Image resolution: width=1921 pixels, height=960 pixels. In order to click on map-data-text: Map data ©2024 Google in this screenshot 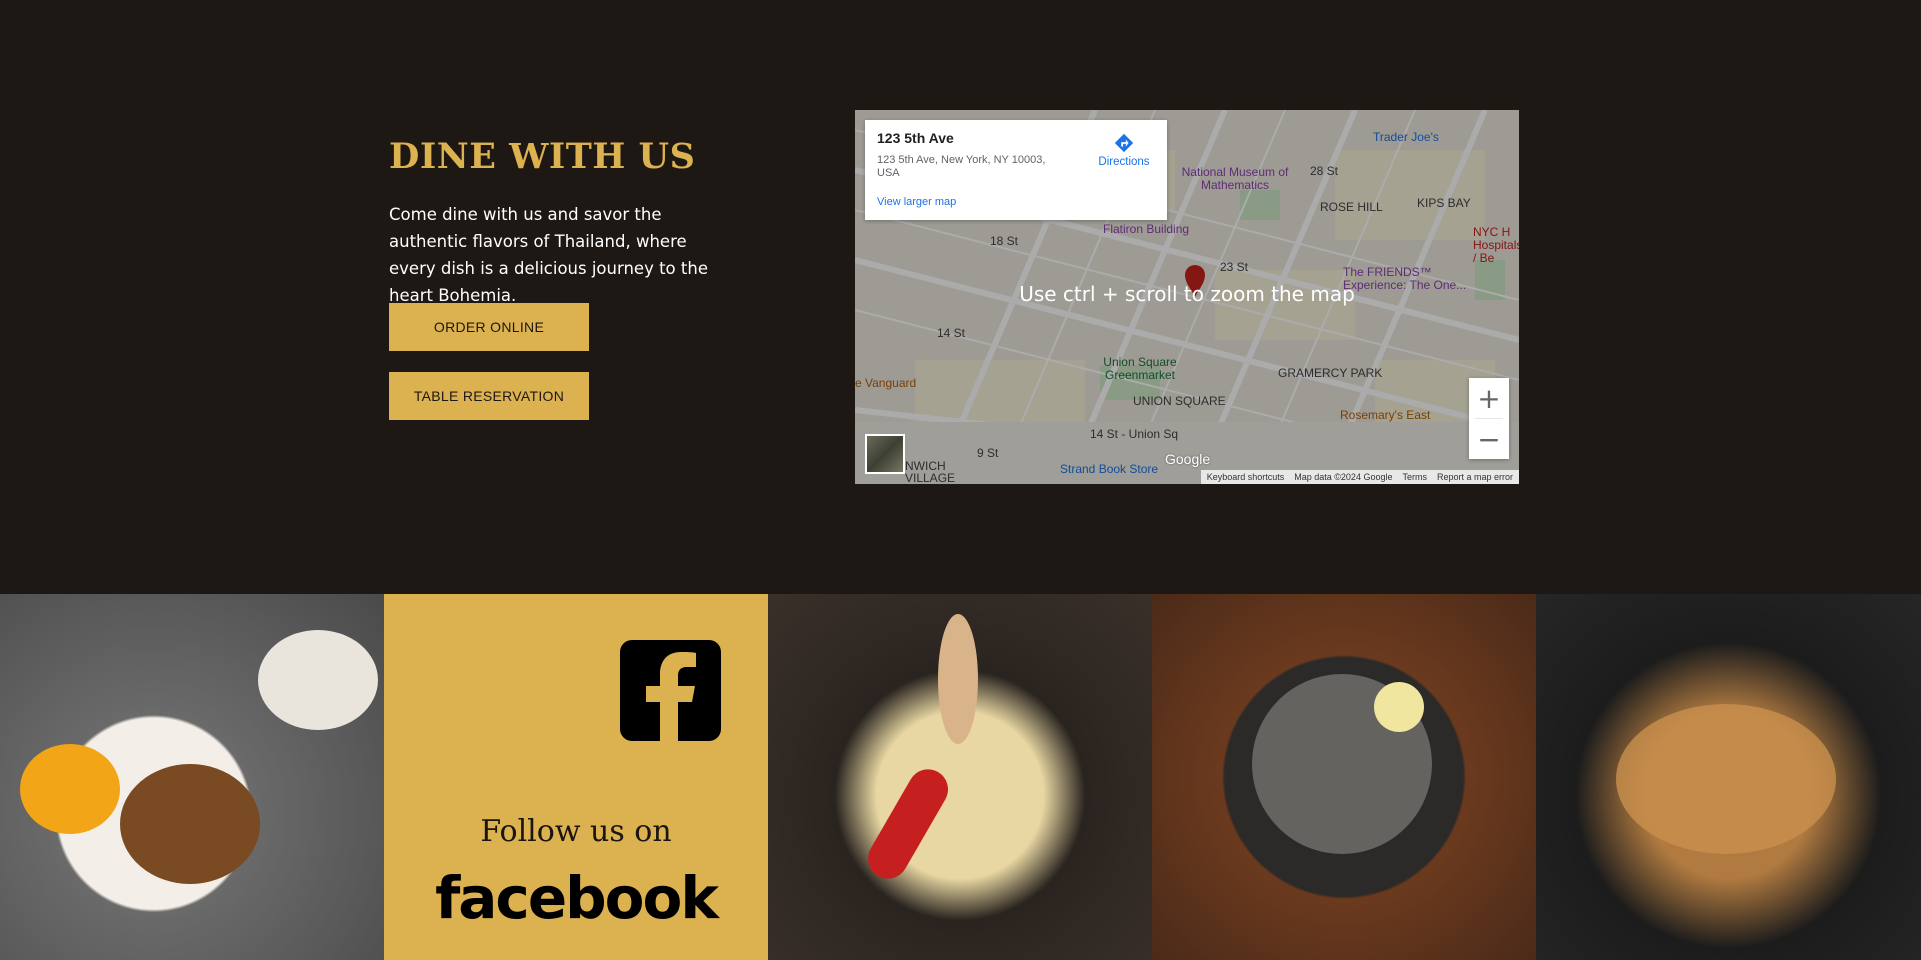, I will do `click(1343, 477)`.